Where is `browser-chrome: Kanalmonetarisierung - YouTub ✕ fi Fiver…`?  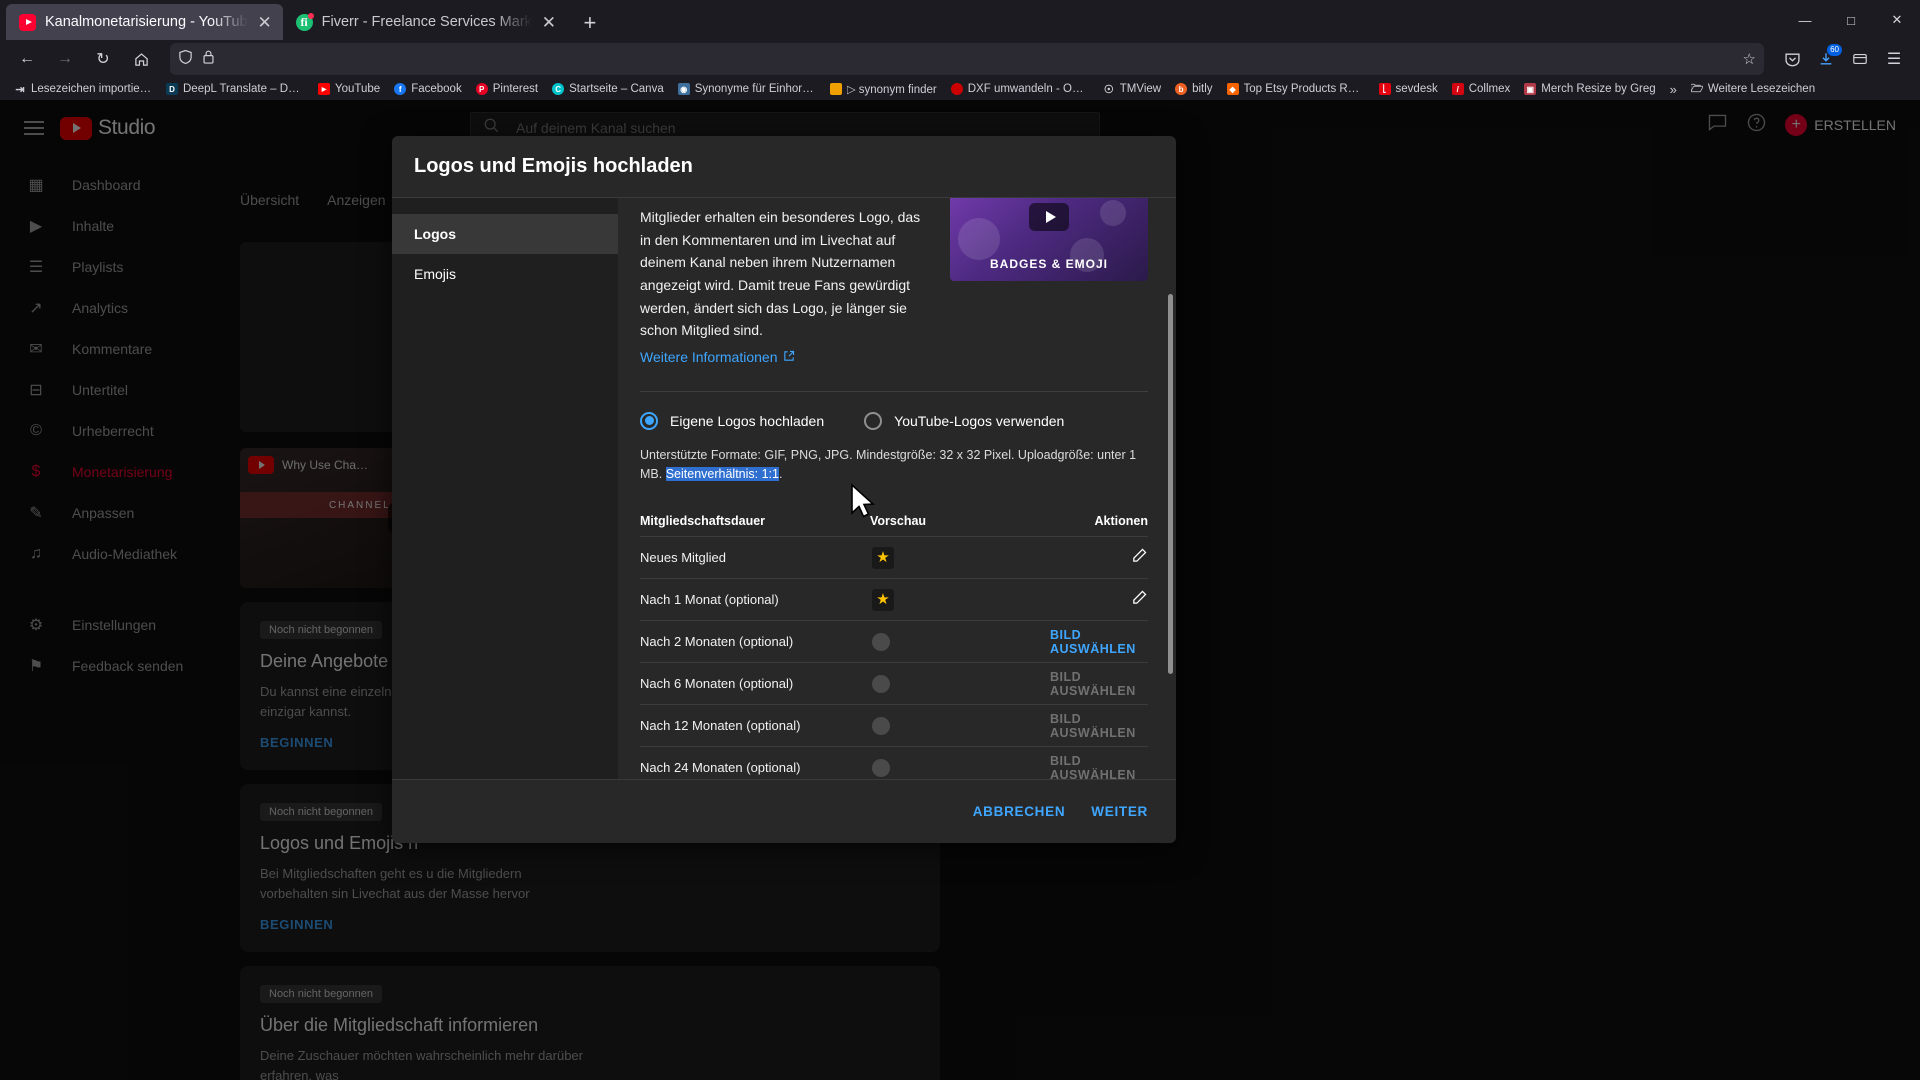
browser-chrome: Kanalmonetarisierung - YouTub ✕ fi Fiver… is located at coordinates (960, 50).